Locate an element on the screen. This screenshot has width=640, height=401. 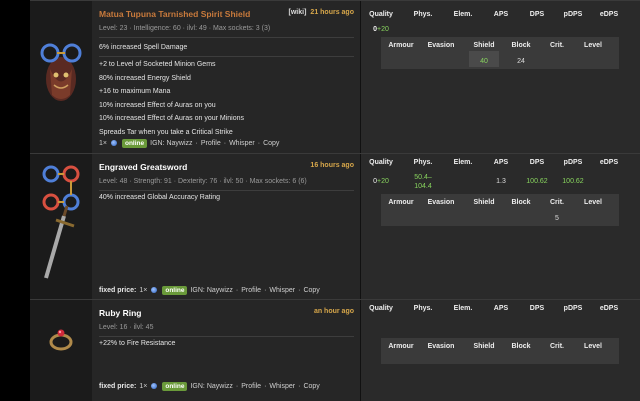
dps-value: 100.62 is located at coordinates (537, 181).